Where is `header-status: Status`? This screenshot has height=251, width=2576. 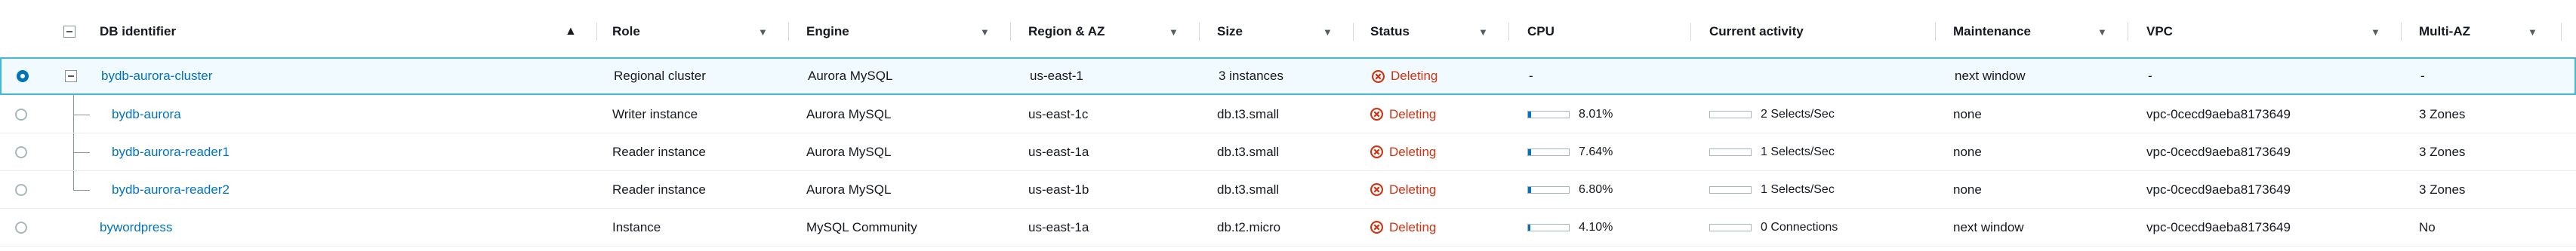
header-status: Status is located at coordinates (1390, 31).